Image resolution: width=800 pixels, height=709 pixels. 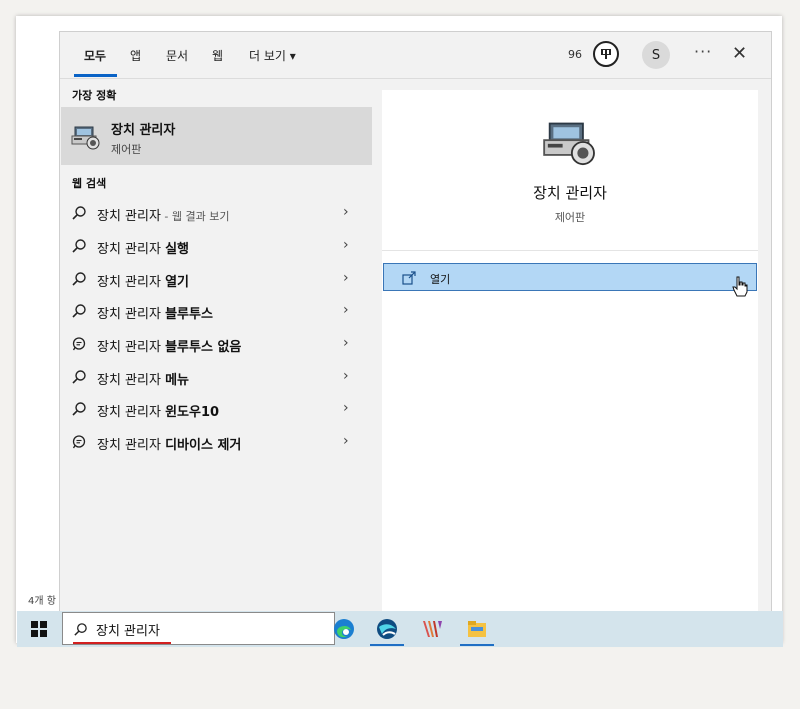 What do you see at coordinates (94, 95) in the screenshot?
I see `best-match-heading: 가장 정확` at bounding box center [94, 95].